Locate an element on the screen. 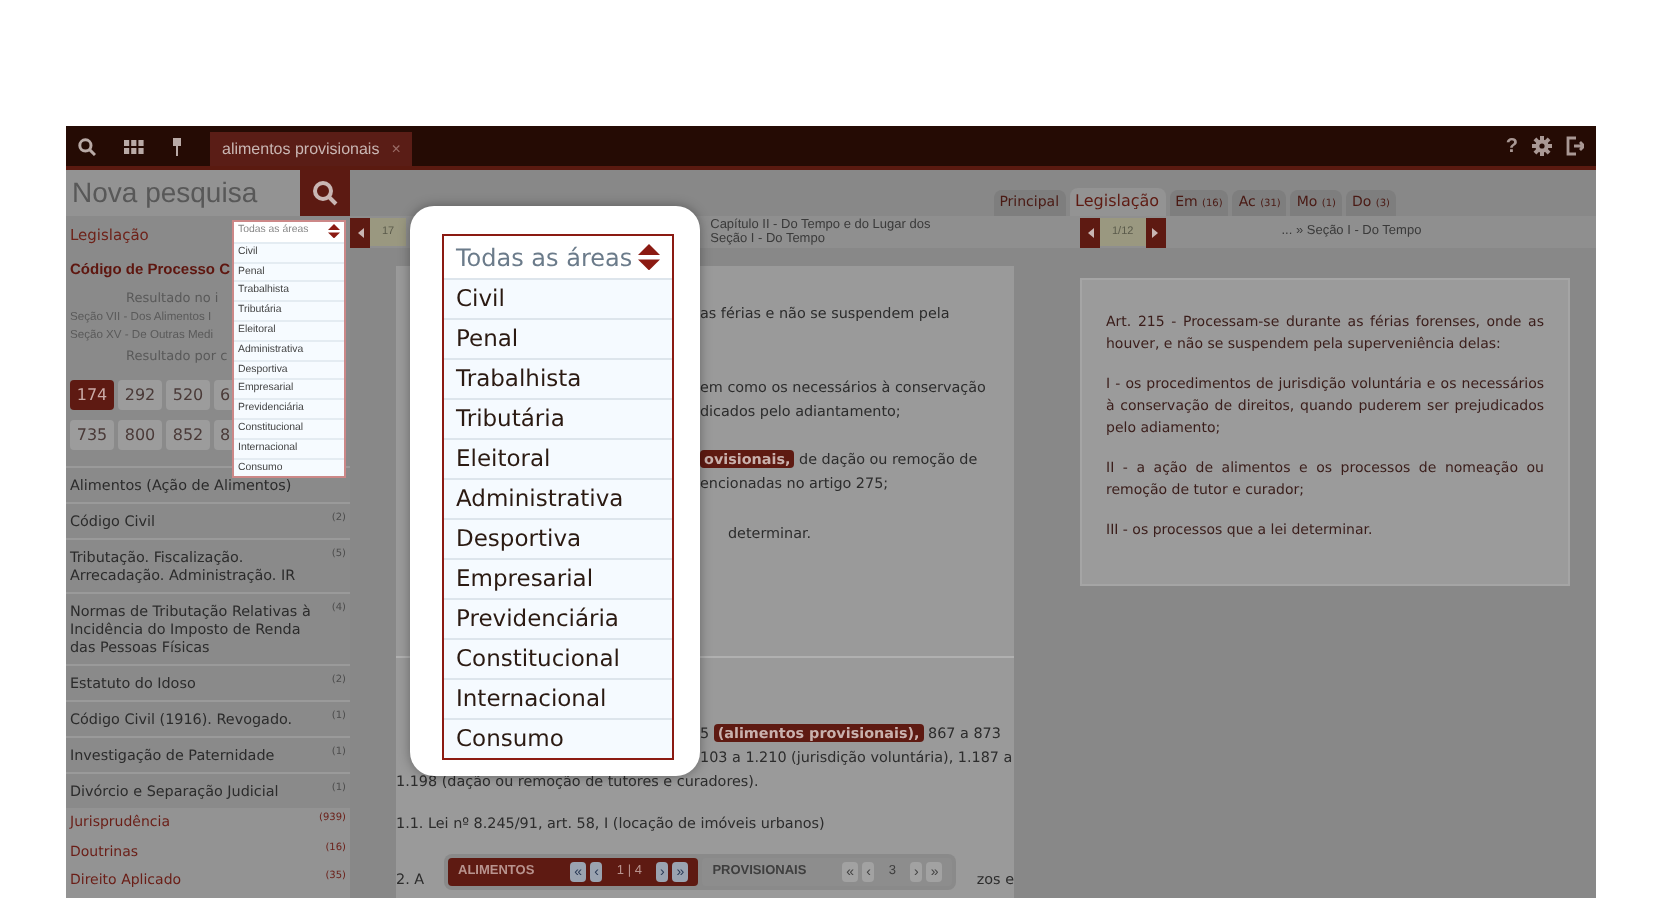  search-button is located at coordinates (325, 193).